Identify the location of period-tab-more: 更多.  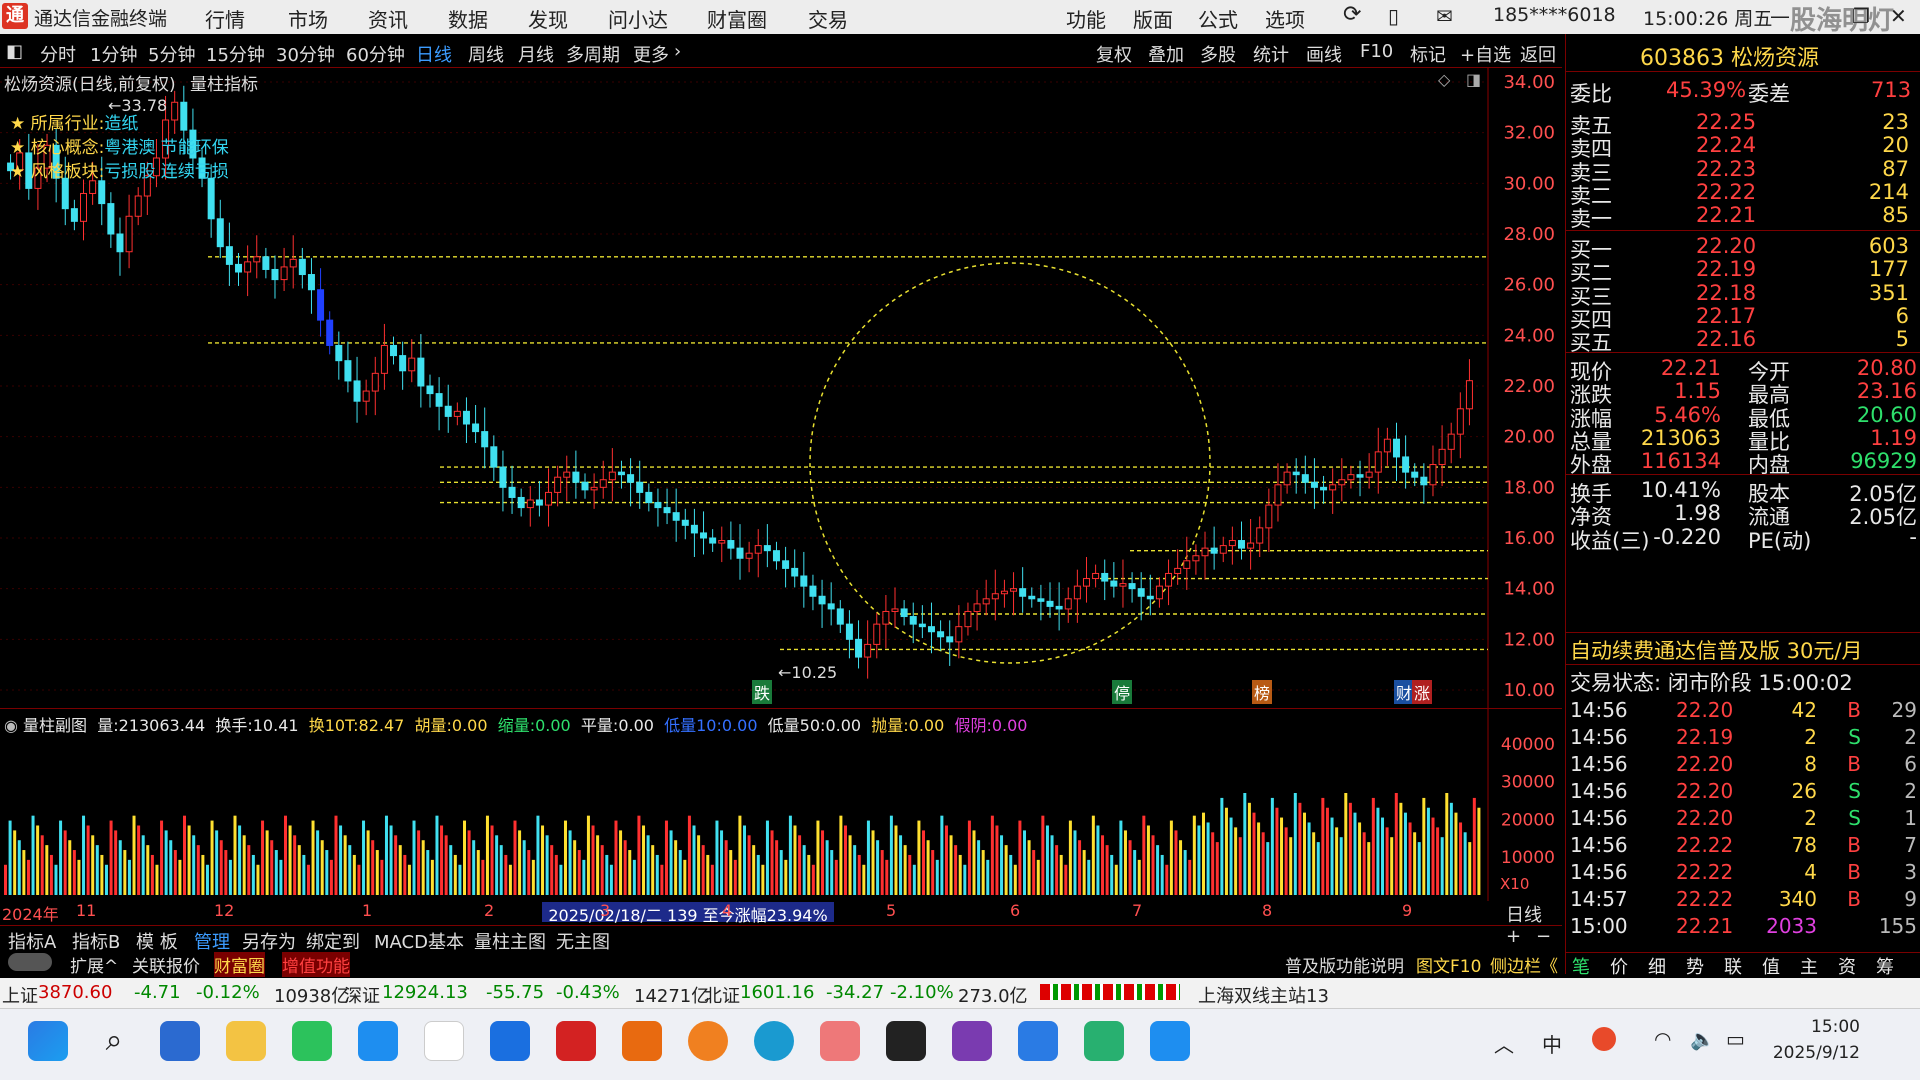
(651, 54).